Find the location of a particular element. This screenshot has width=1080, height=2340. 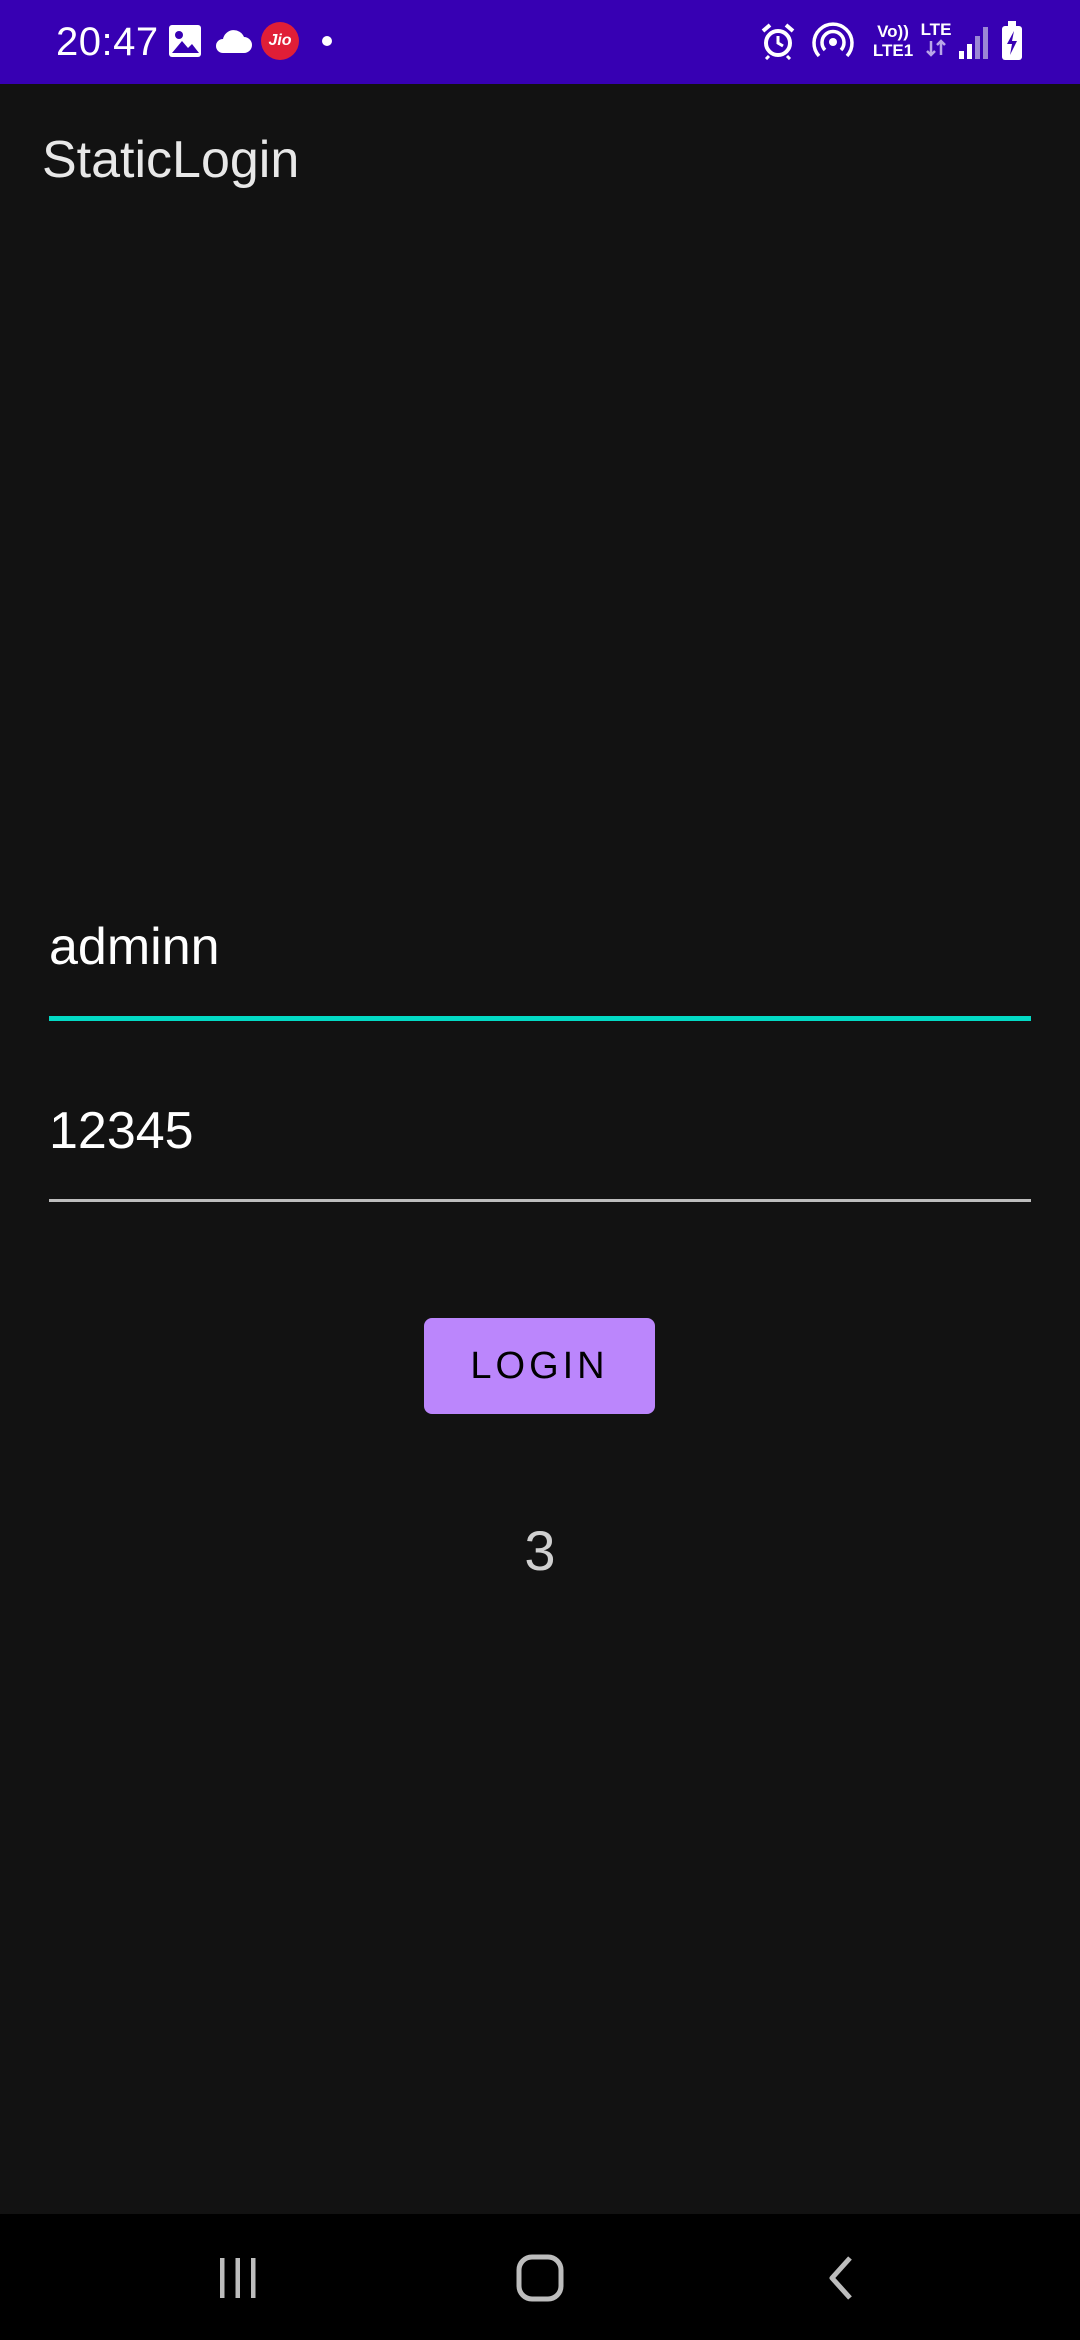

back-icon is located at coordinates (840, 2278).